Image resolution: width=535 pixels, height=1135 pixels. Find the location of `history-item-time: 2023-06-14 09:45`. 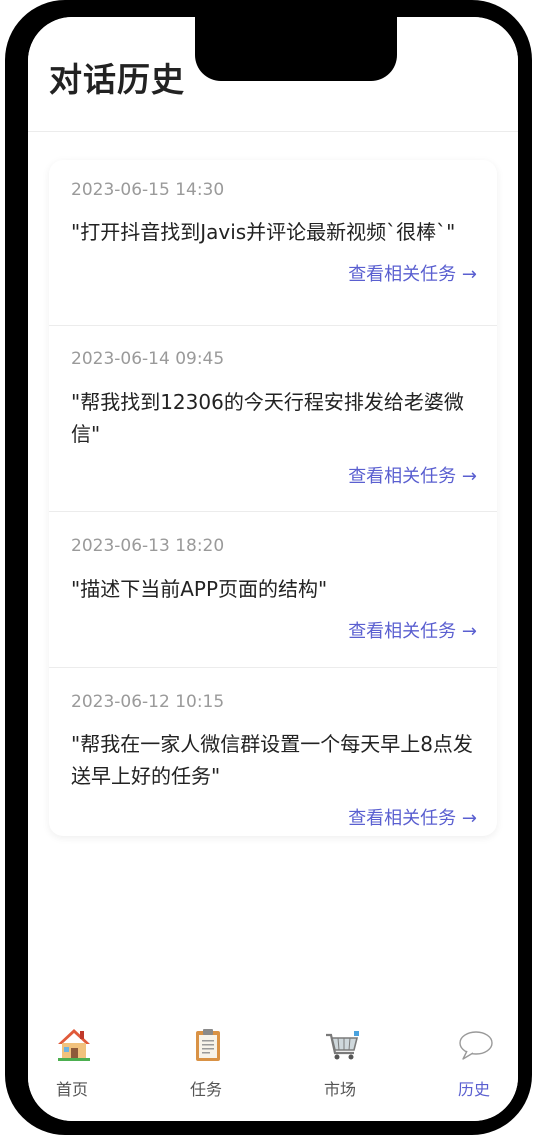

history-item-time: 2023-06-14 09:45 is located at coordinates (148, 359).